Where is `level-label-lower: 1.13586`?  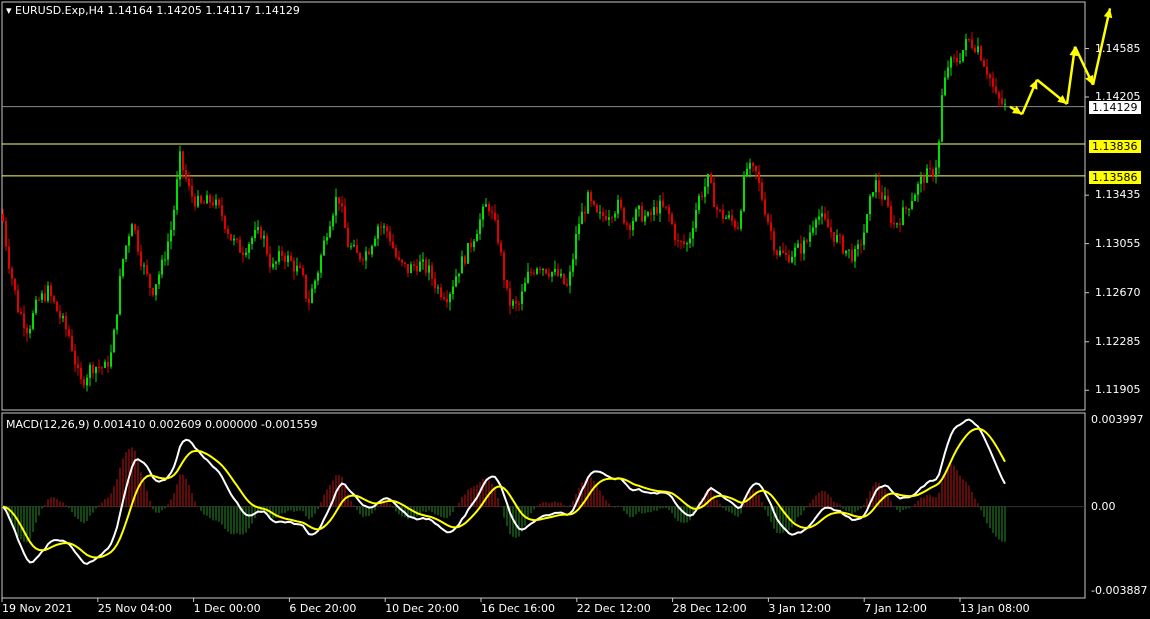
level-label-lower: 1.13586 is located at coordinates (1115, 177).